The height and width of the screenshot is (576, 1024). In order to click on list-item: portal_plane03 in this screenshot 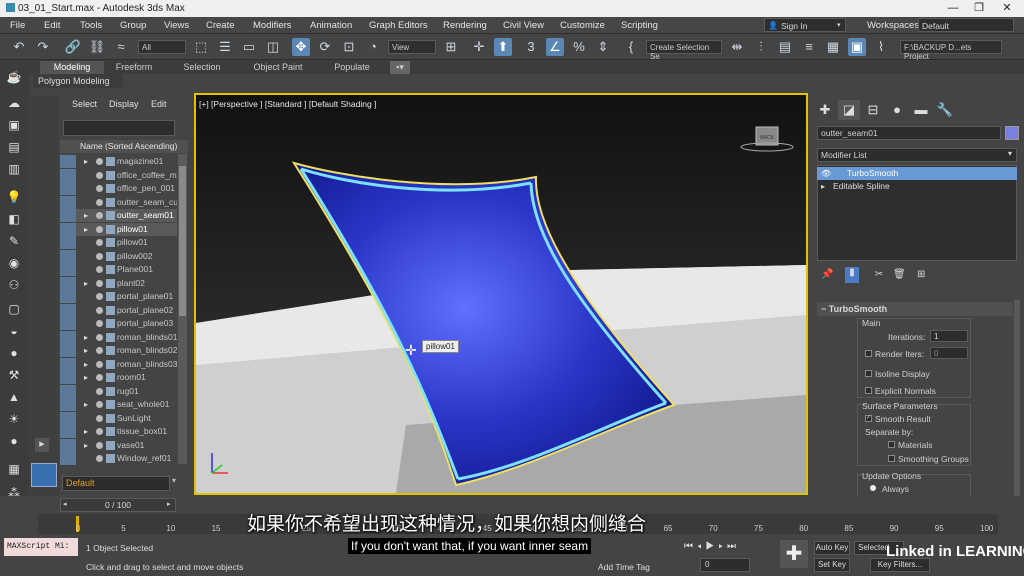, I will do `click(118, 323)`.